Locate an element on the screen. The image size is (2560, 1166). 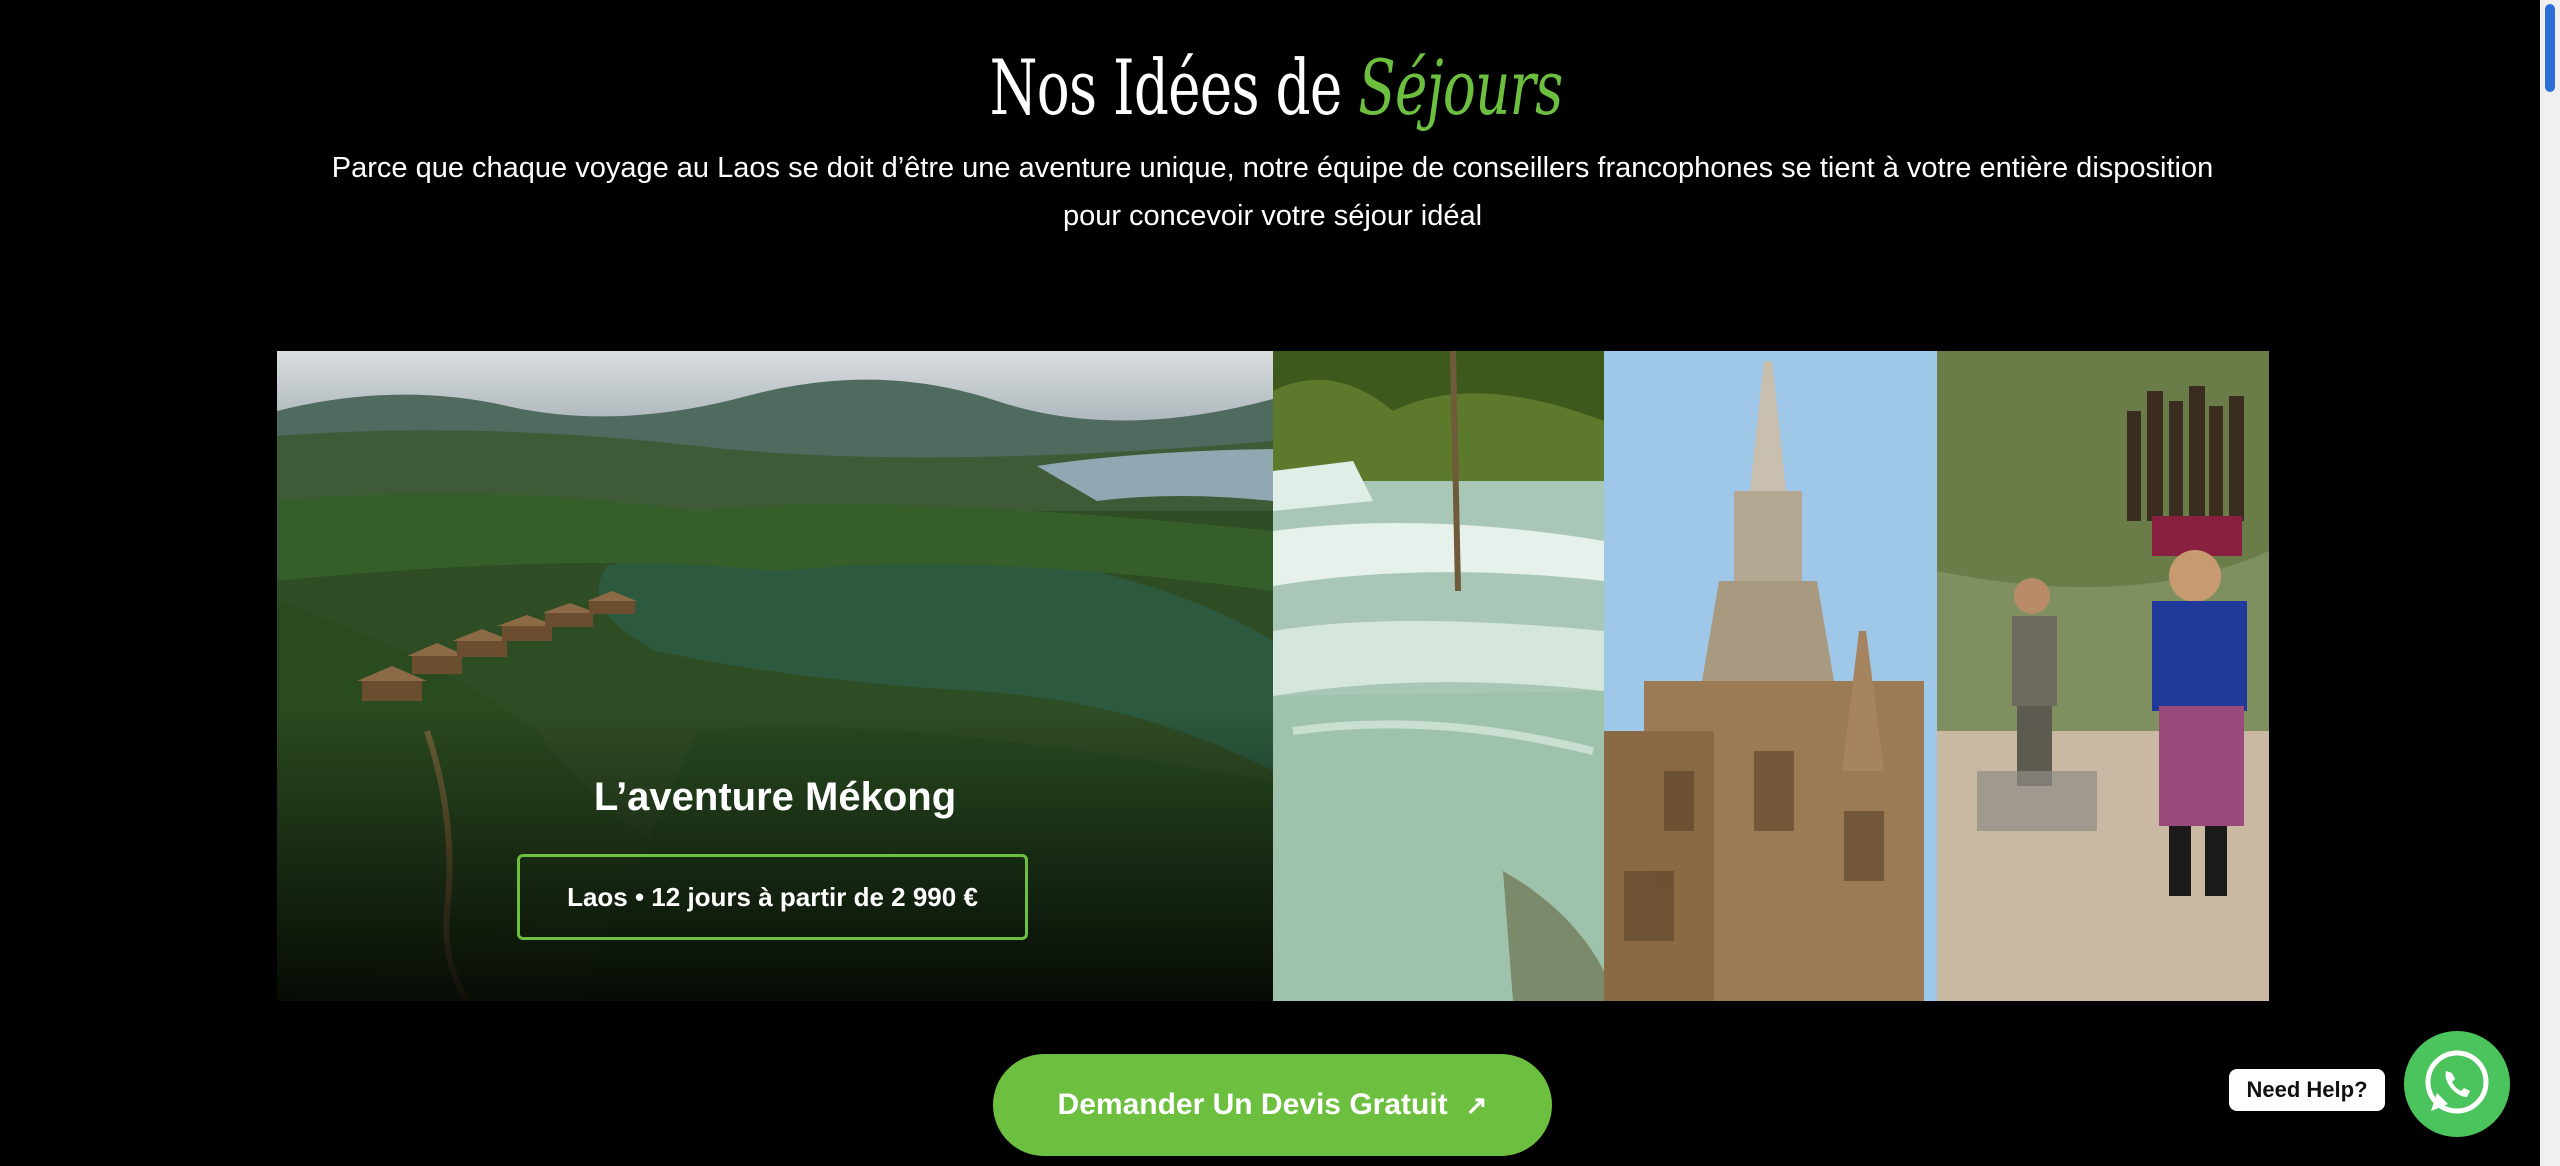
arrow-up-right-icon: ↗ is located at coordinates (1476, 1104).